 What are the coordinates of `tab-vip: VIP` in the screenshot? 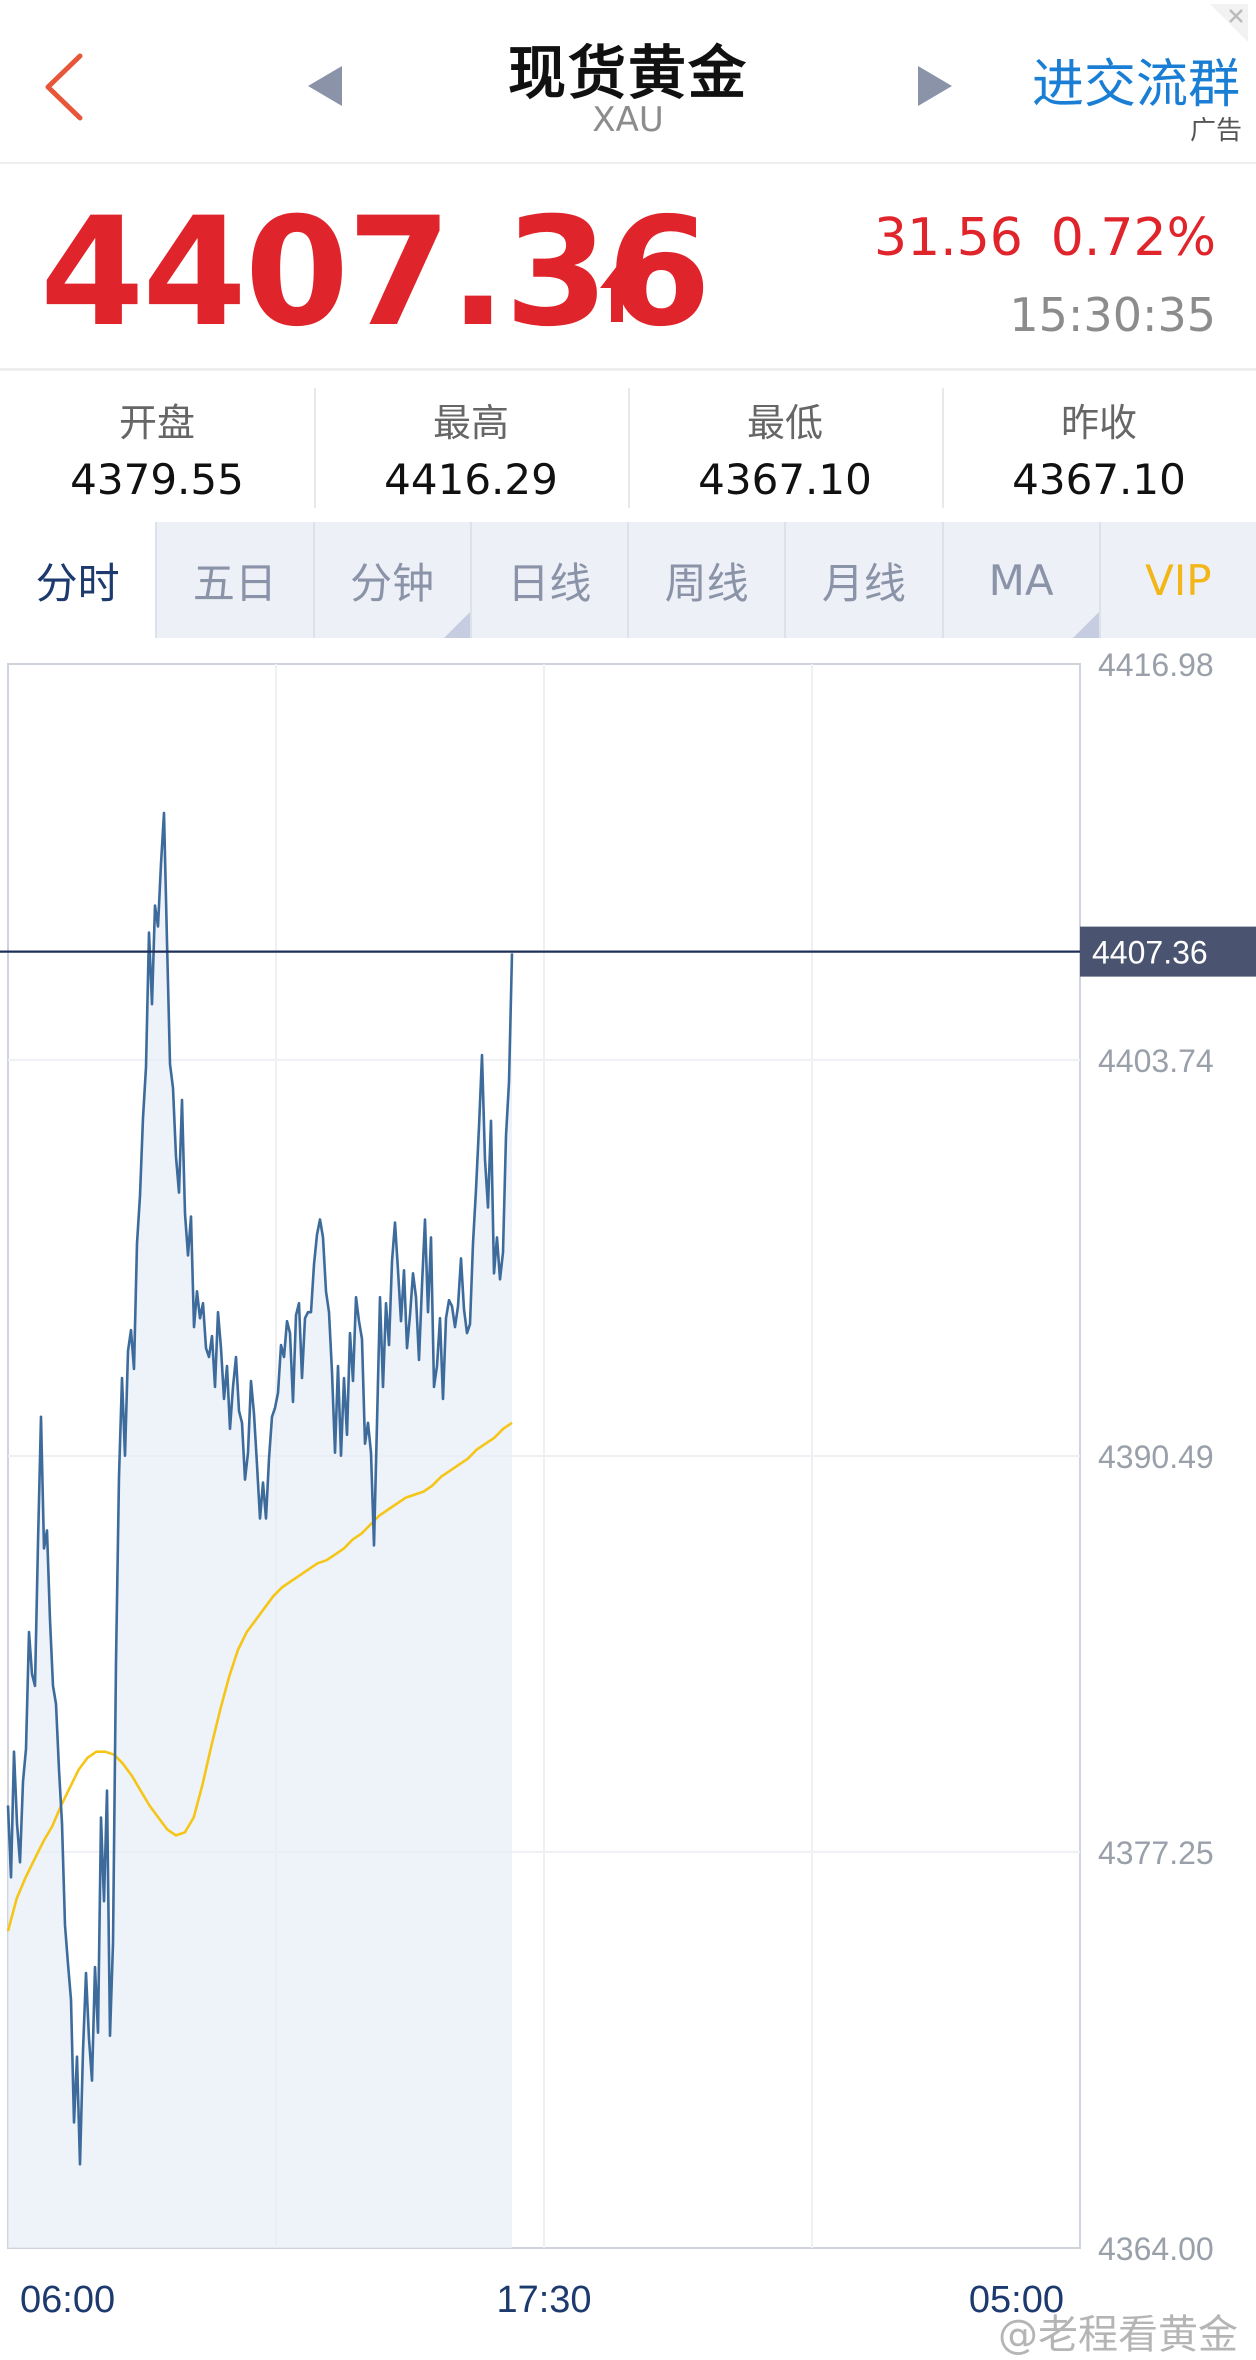 It's located at (1177, 580).